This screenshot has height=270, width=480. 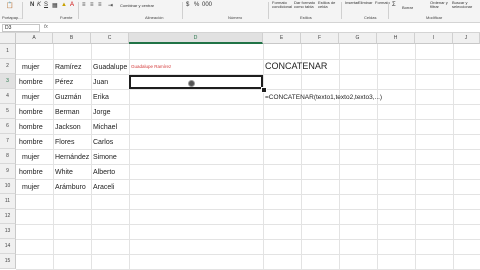 I want to click on align-right-icon: ≡, so click(x=100, y=5).